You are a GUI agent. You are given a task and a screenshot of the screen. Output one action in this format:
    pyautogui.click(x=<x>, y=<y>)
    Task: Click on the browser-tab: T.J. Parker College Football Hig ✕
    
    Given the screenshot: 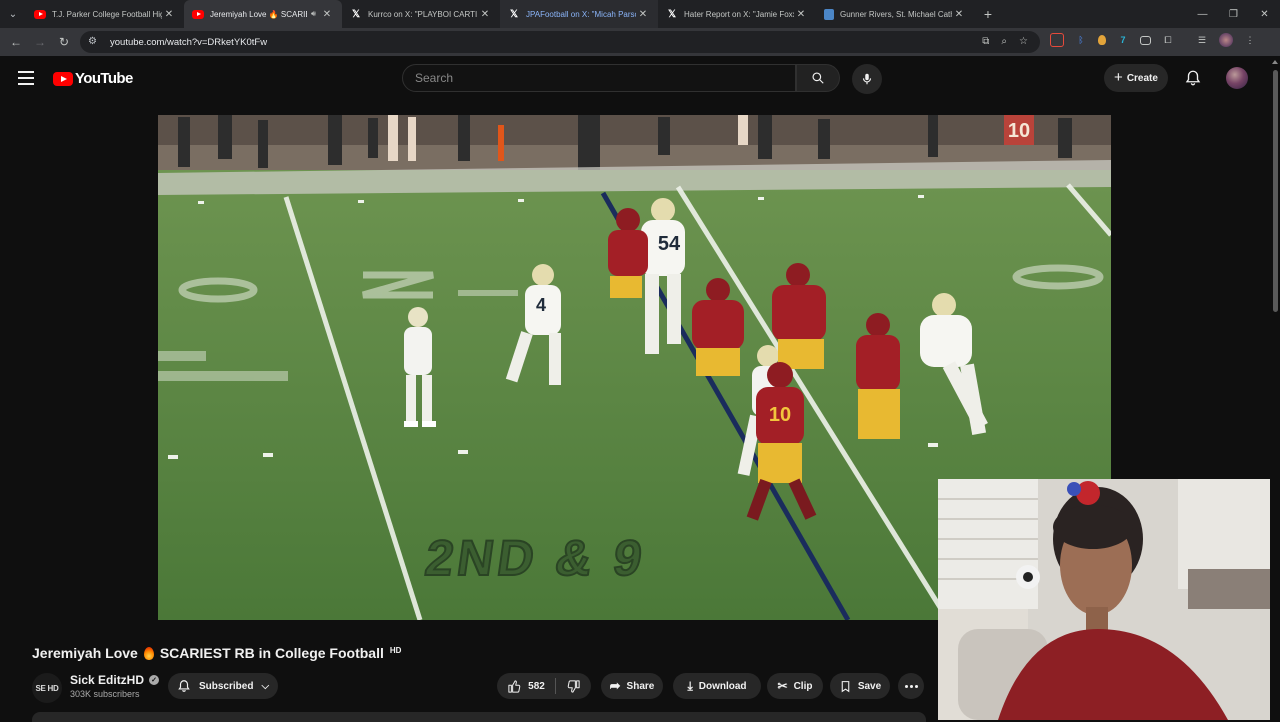 What is the action you would take?
    pyautogui.click(x=105, y=14)
    